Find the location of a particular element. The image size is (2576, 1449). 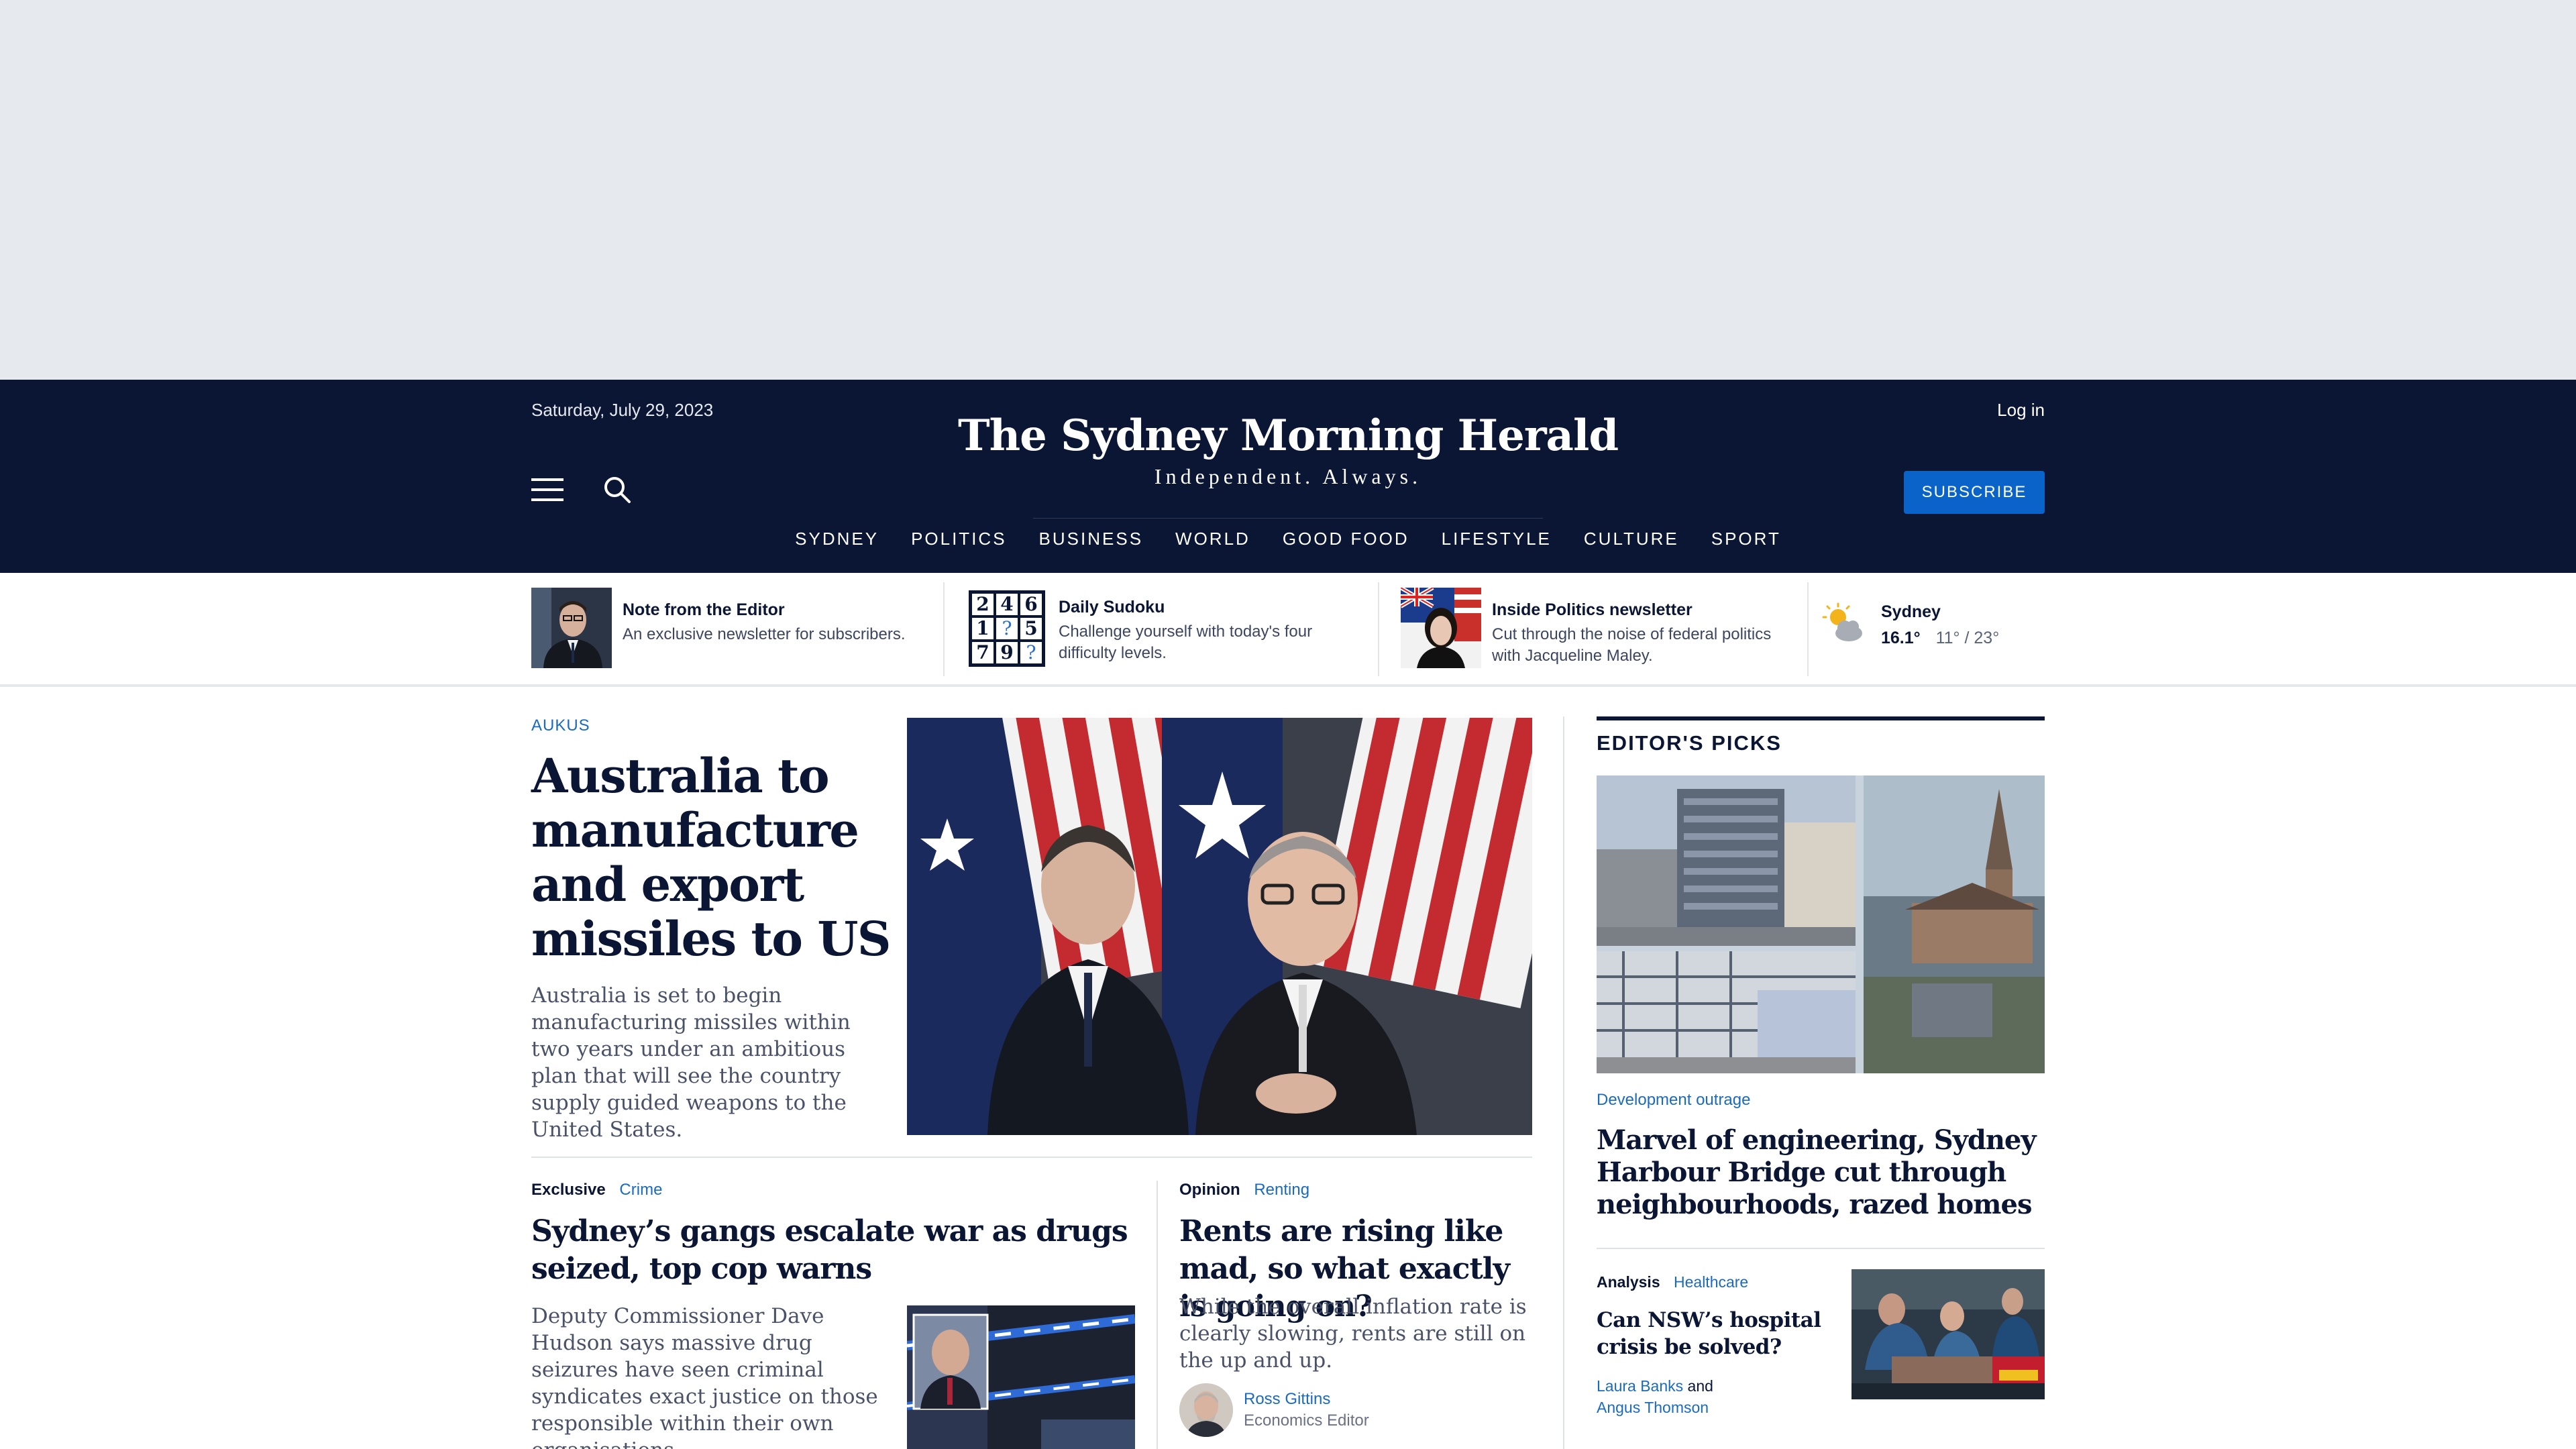

story-label: Opinion Renting is located at coordinates (1244, 1190).